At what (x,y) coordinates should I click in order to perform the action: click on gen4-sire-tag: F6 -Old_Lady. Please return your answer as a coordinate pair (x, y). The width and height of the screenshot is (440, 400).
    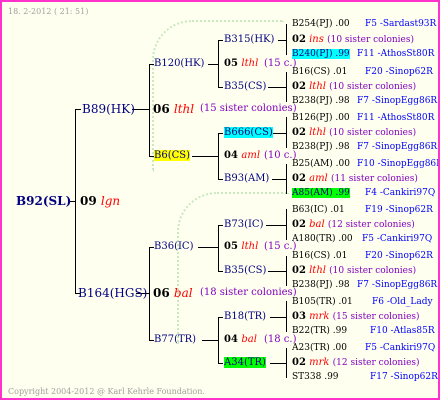
    Looking at the image, I should click on (402, 302).